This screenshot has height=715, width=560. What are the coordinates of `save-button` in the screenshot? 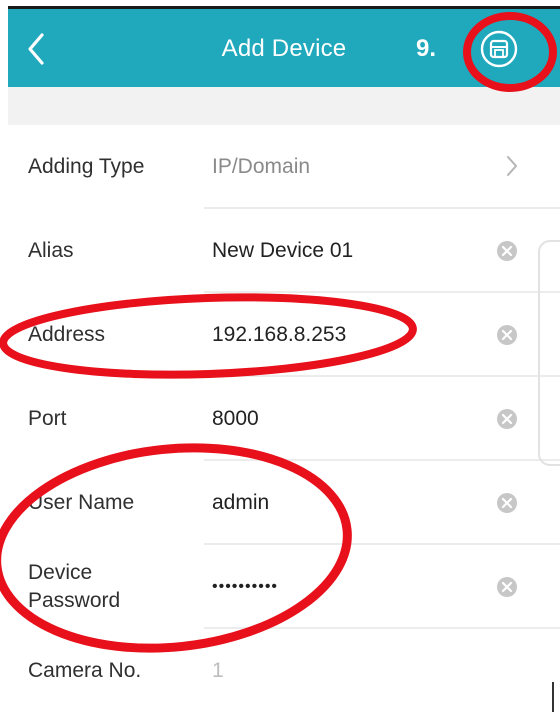 It's located at (499, 49).